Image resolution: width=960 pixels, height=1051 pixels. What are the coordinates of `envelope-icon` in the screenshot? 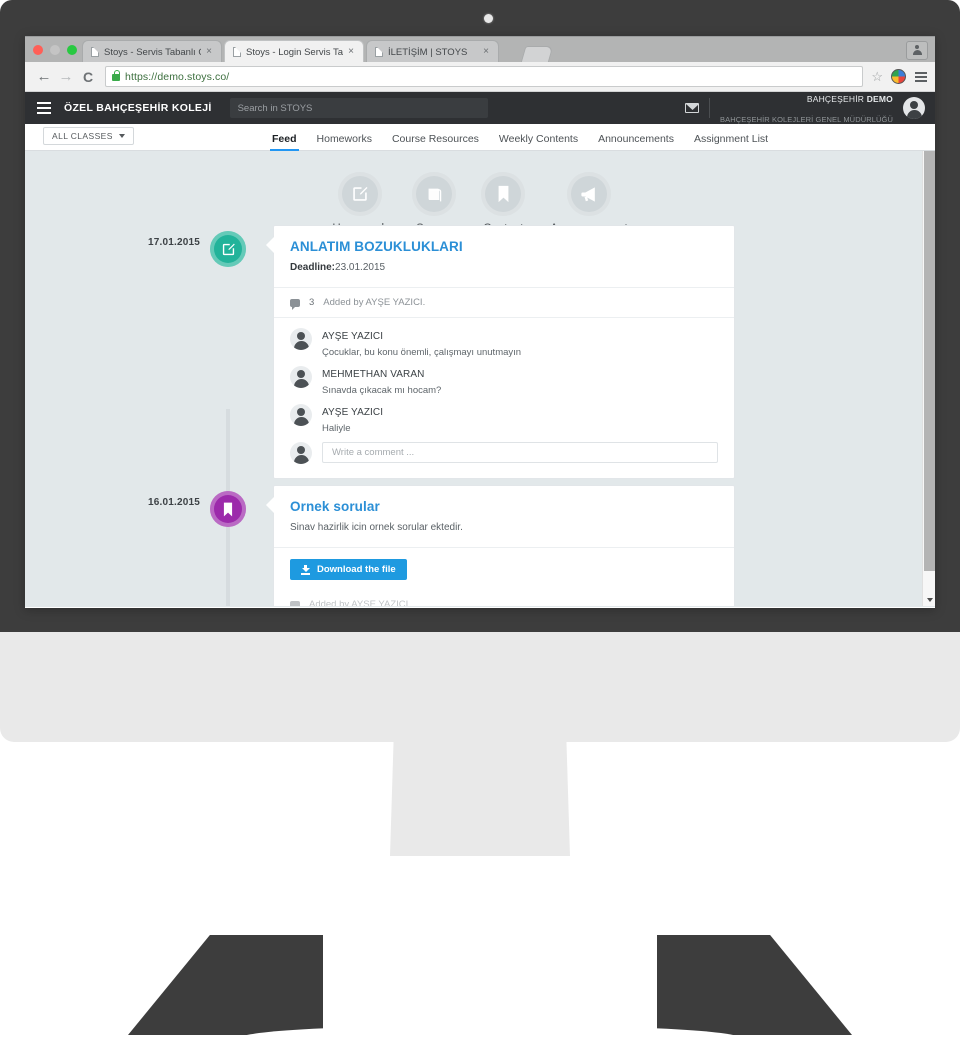 It's located at (692, 108).